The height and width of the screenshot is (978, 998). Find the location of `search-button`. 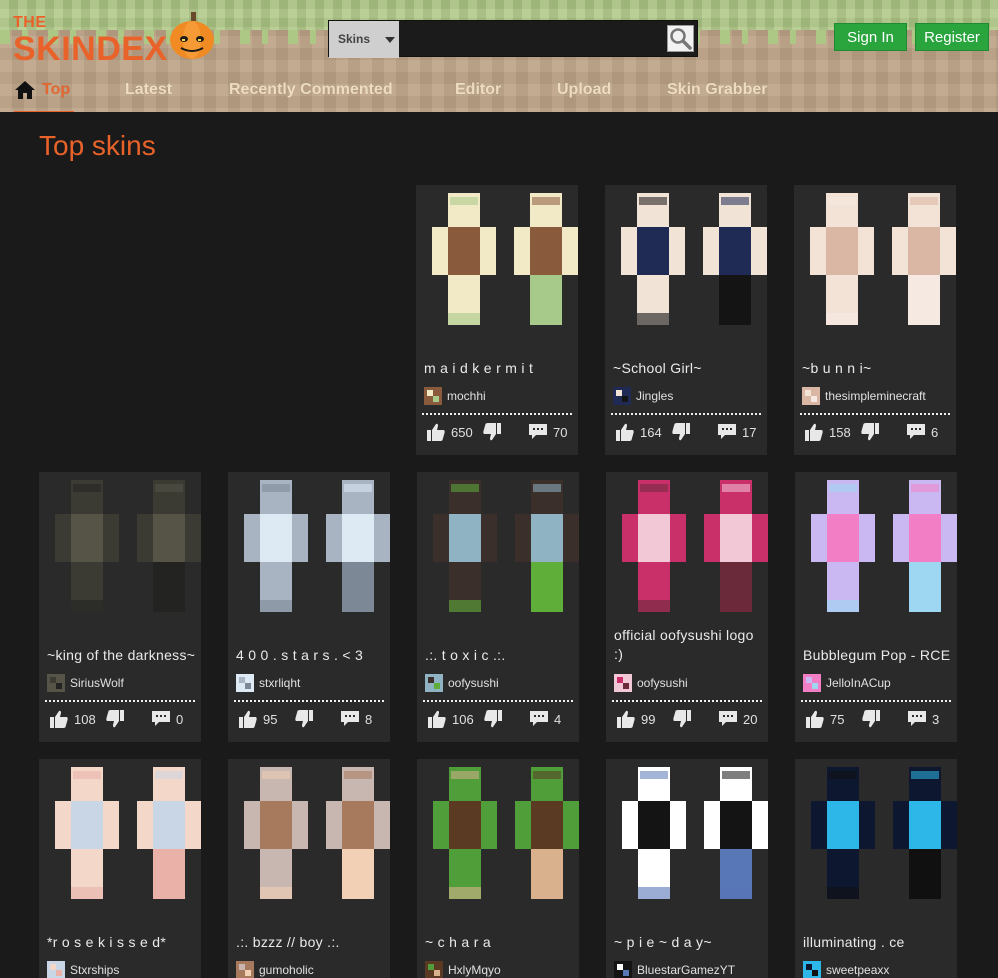

search-button is located at coordinates (680, 38).